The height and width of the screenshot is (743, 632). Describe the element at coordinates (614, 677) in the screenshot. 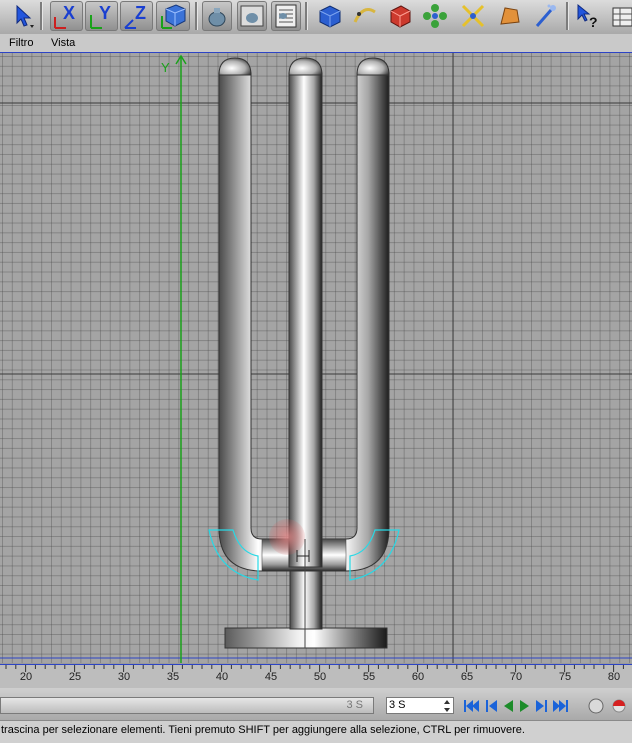

I see `ruler-tick-label: 80` at that location.